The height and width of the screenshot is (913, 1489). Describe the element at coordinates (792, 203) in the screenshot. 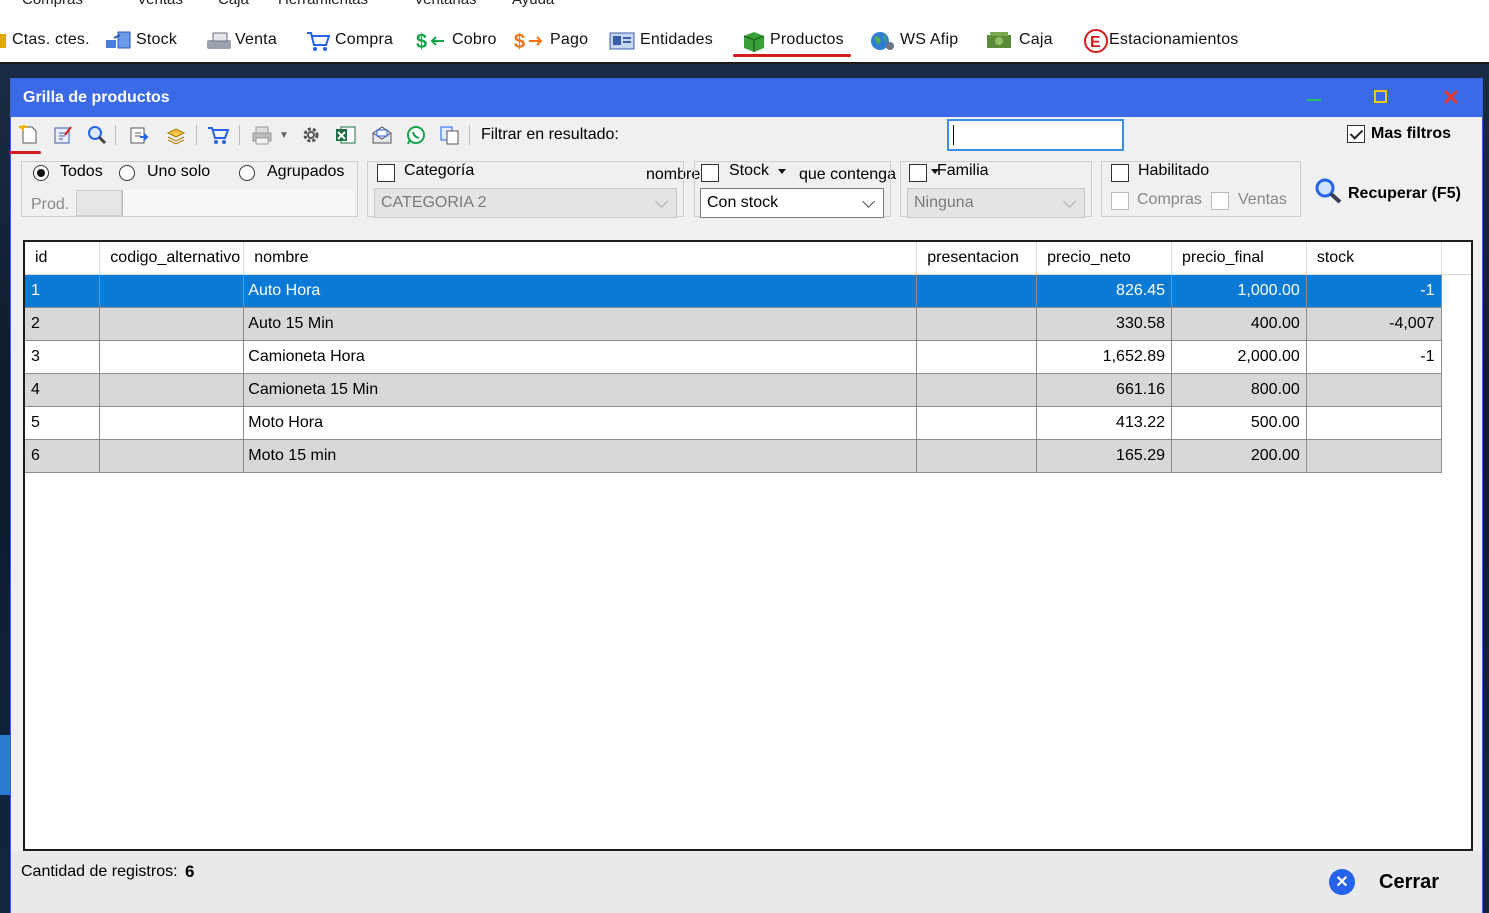

I see `stock-select: Con stock` at that location.